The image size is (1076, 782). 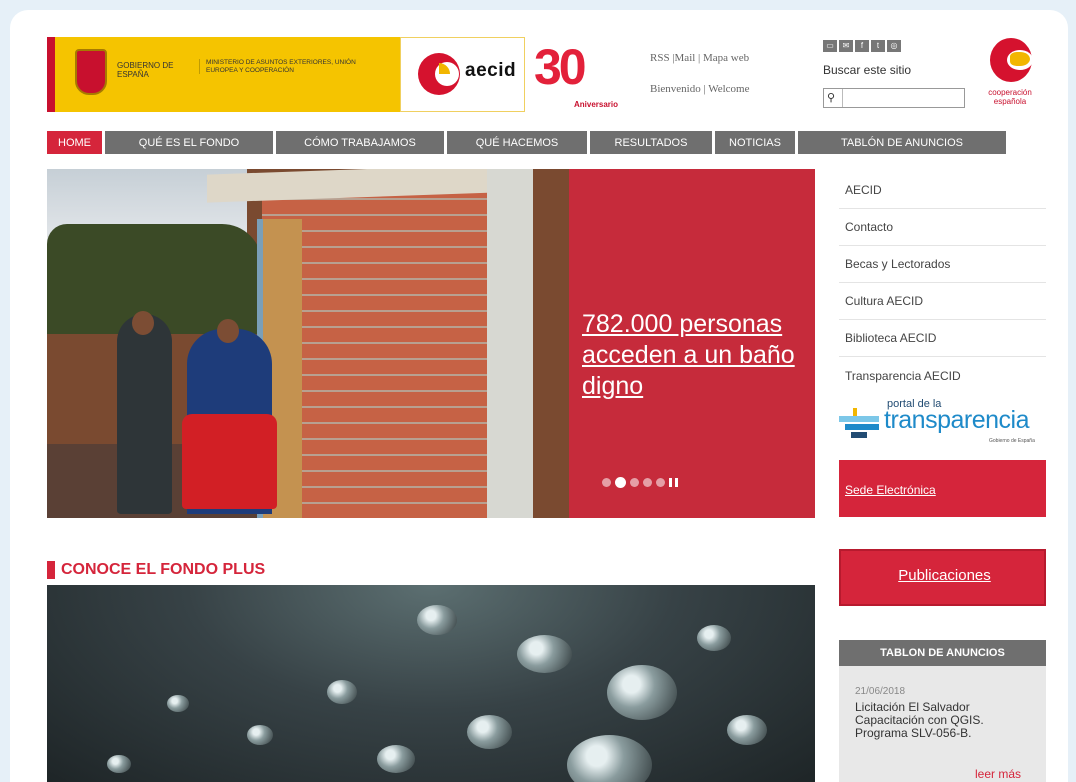 I want to click on publicaciones-banner: Publicaciones, so click(x=942, y=577).